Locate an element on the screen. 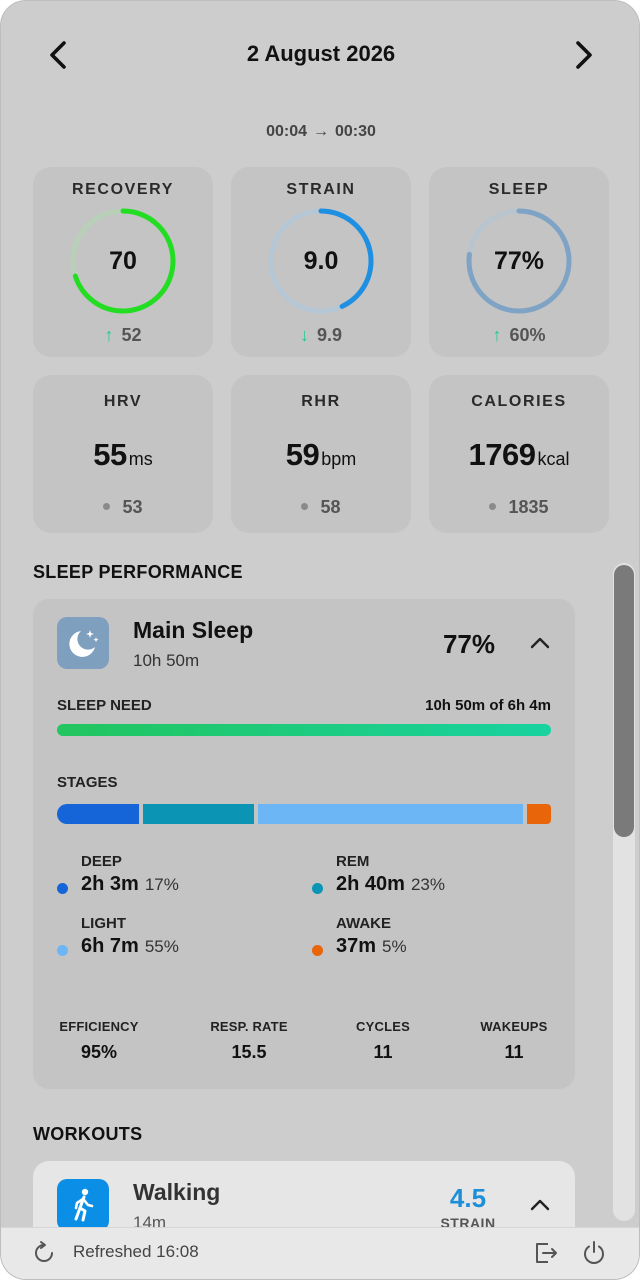 The width and height of the screenshot is (640, 1280). strain-value: 9.0 is located at coordinates (321, 261).